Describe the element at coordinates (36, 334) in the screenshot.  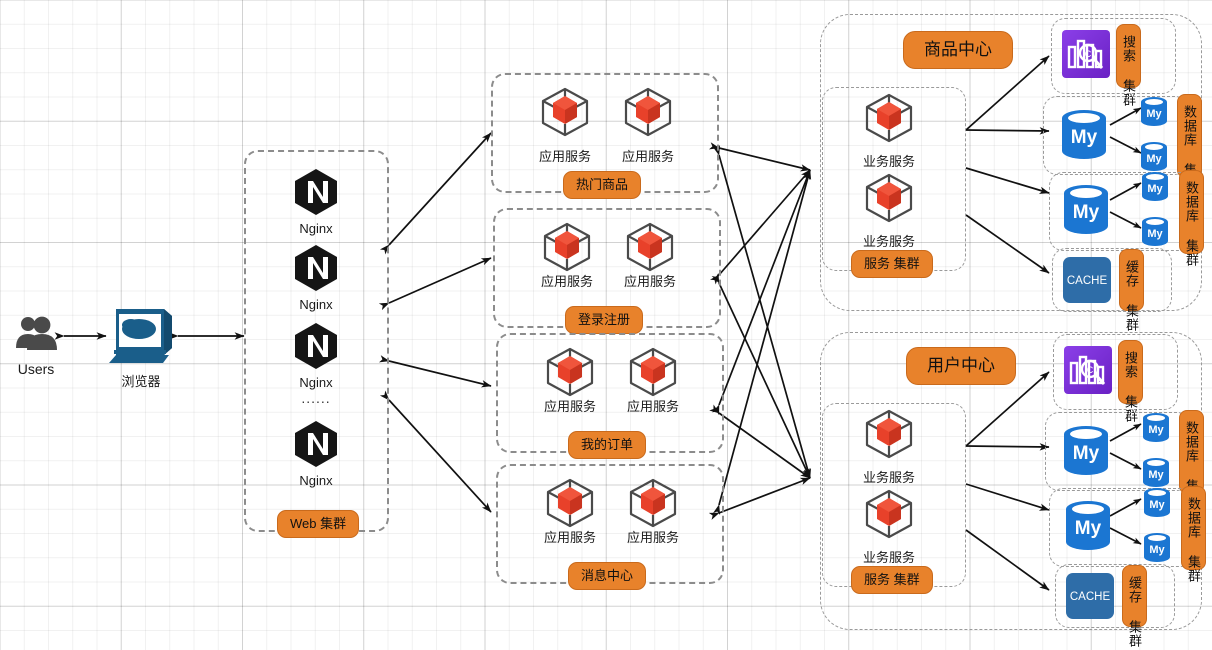
I see `users-icon` at that location.